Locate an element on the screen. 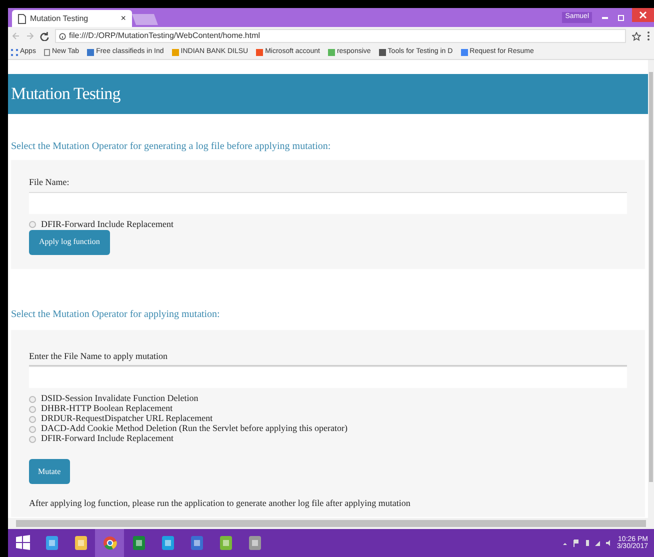 This screenshot has width=654, height=557. action-button: Mutate is located at coordinates (49, 471).